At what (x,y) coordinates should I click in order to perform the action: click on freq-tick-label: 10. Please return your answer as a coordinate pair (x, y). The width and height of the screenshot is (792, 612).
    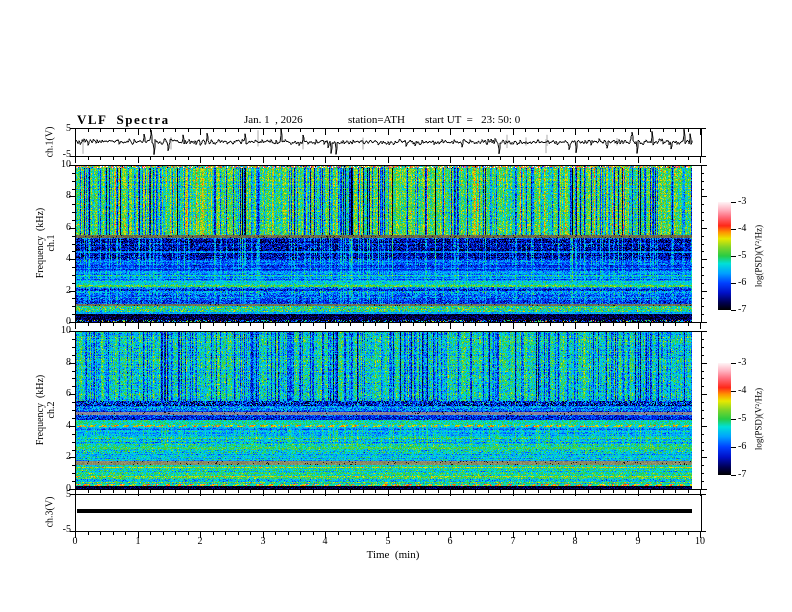
    Looking at the image, I should click on (66, 164).